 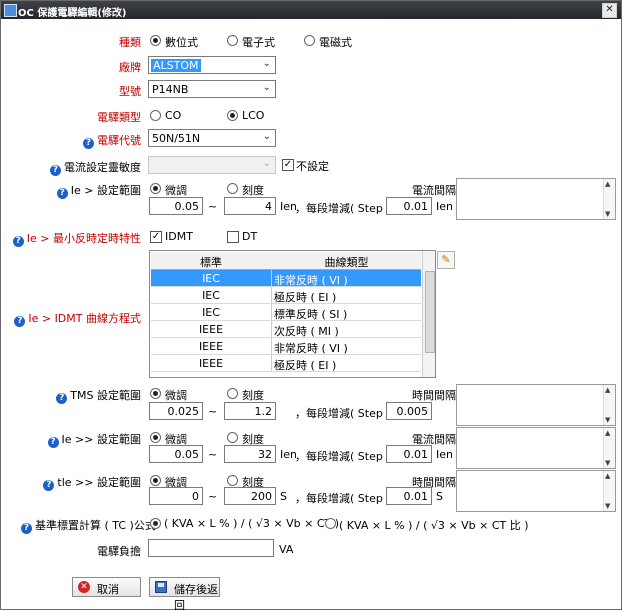 What do you see at coordinates (409, 411) in the screenshot?
I see `tms-step-input: 0.005` at bounding box center [409, 411].